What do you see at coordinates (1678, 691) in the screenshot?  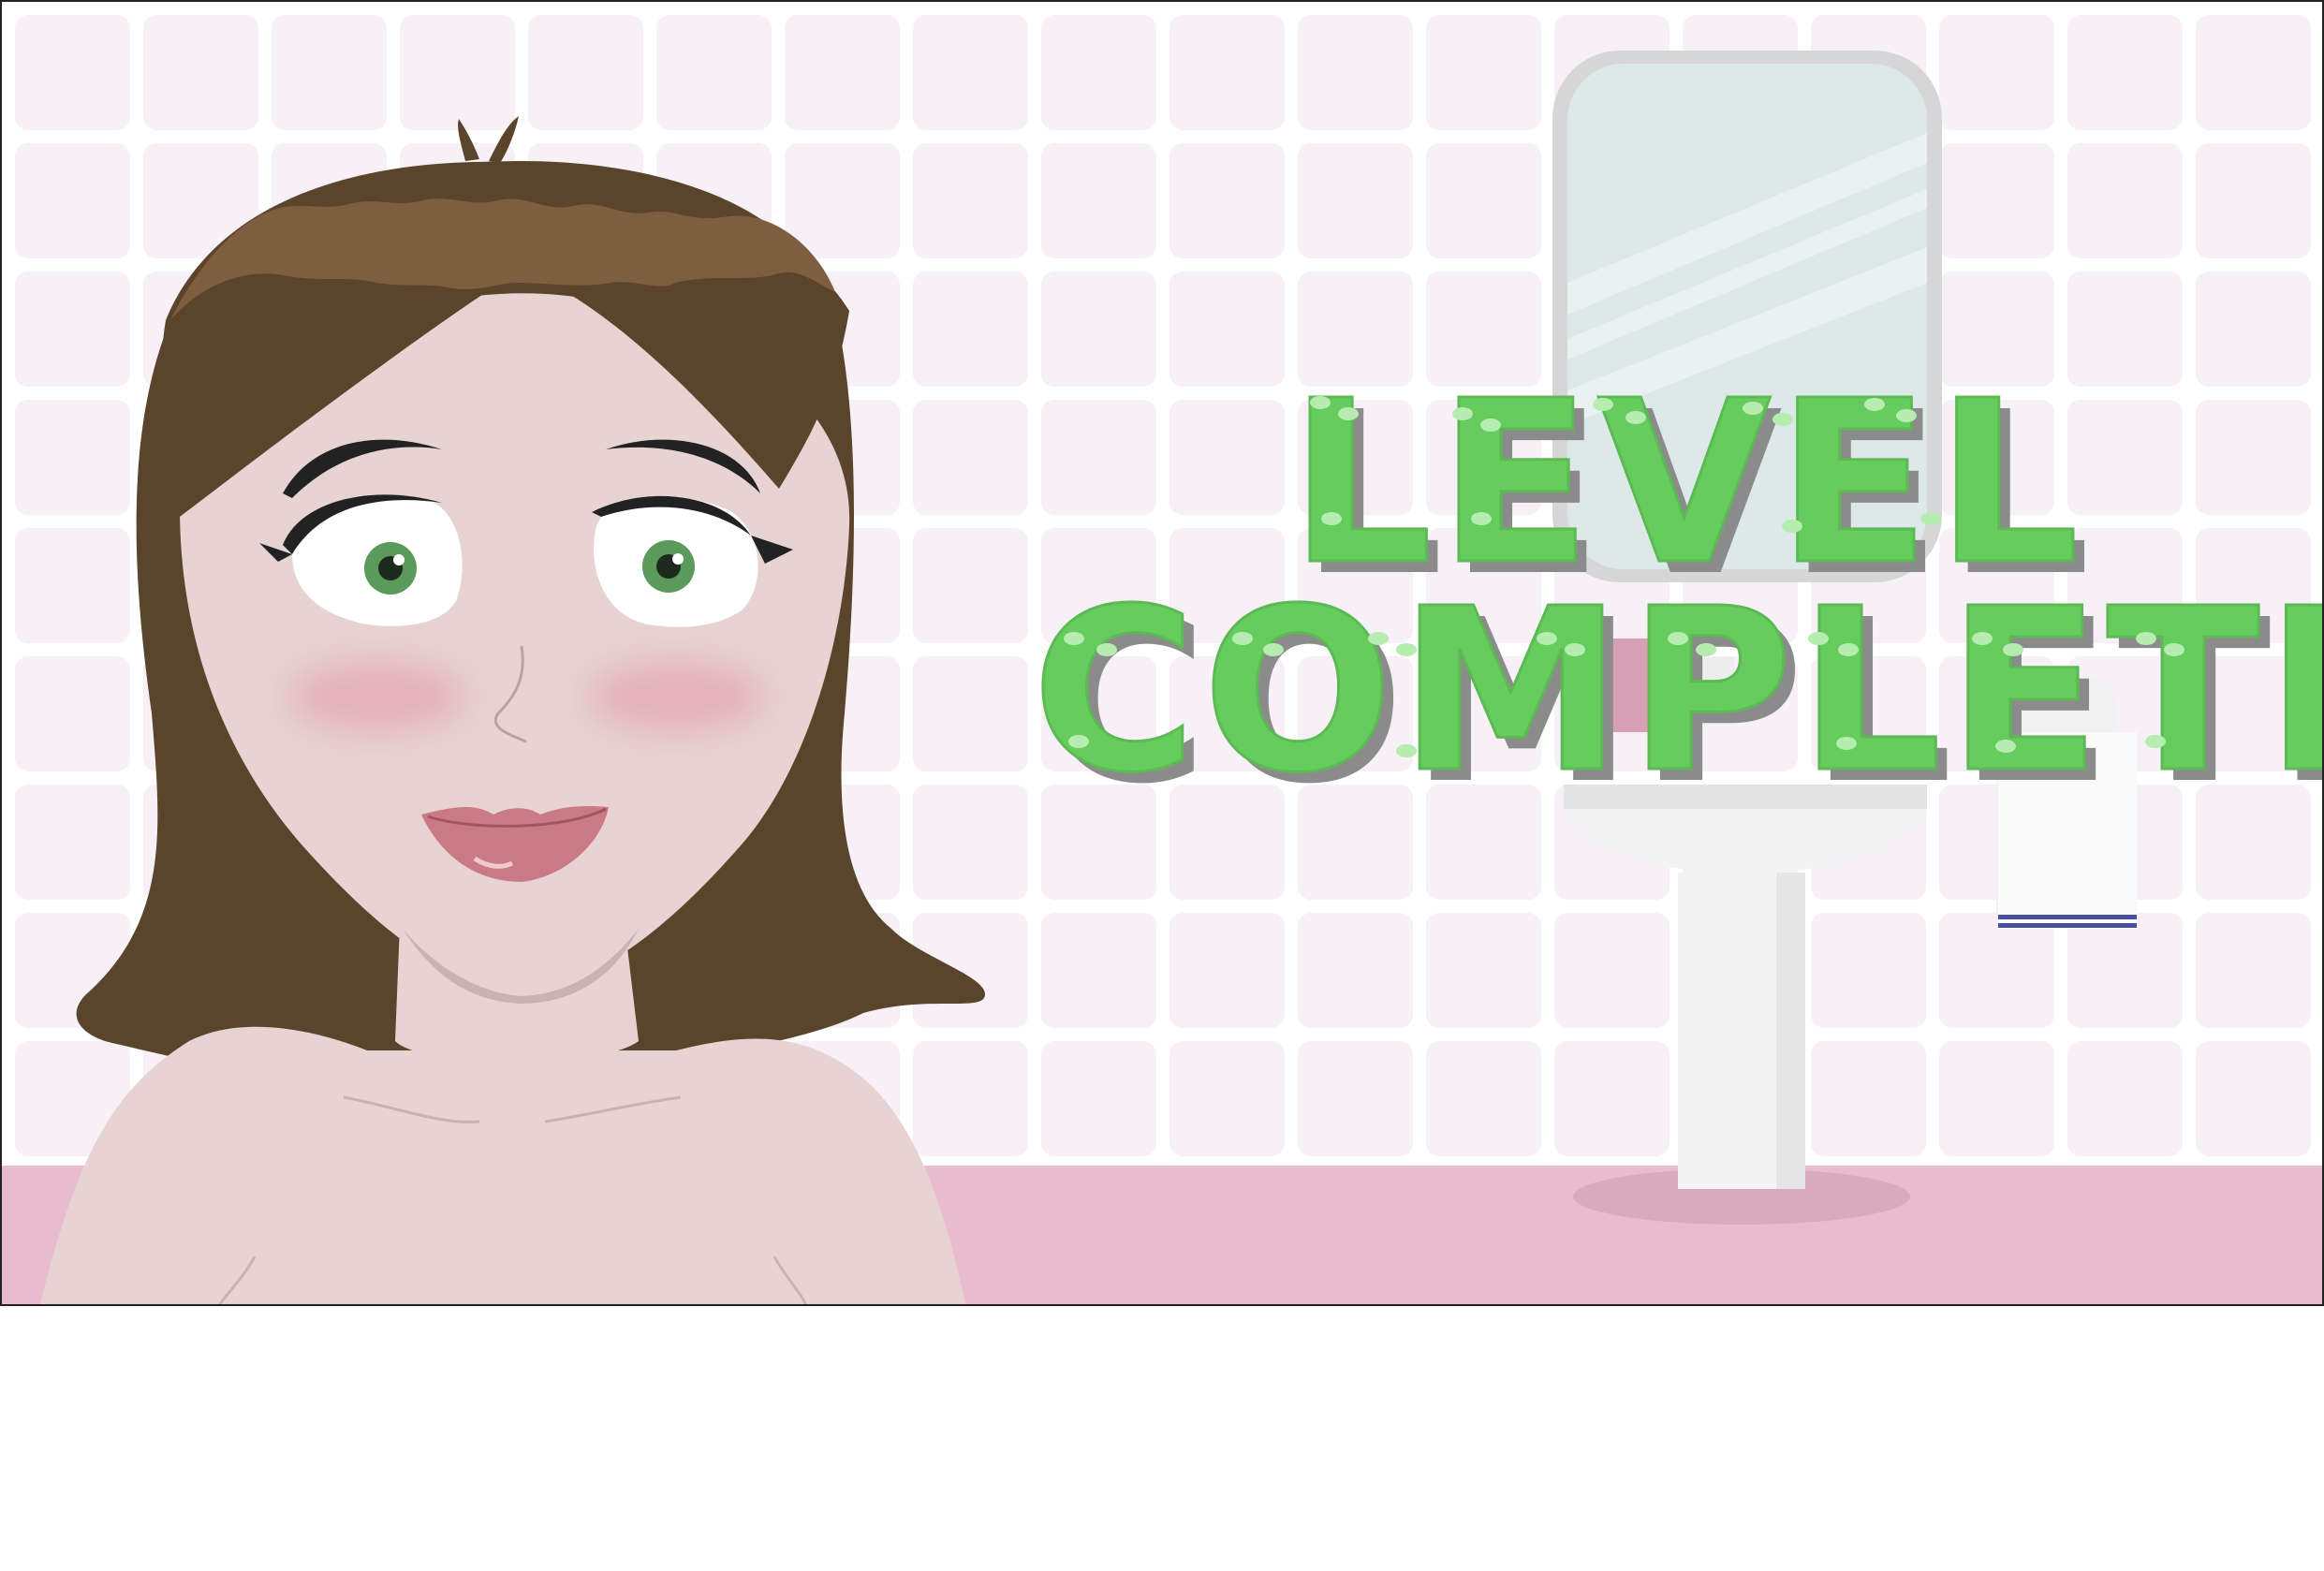 I see `banner-line2: COMPLETE!` at bounding box center [1678, 691].